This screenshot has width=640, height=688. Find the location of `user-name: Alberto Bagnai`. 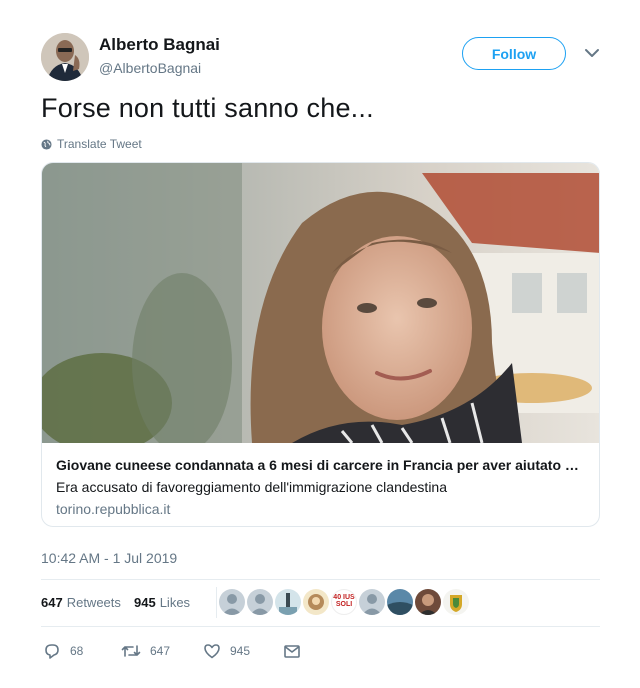

user-name: Alberto Bagnai is located at coordinates (159, 45).